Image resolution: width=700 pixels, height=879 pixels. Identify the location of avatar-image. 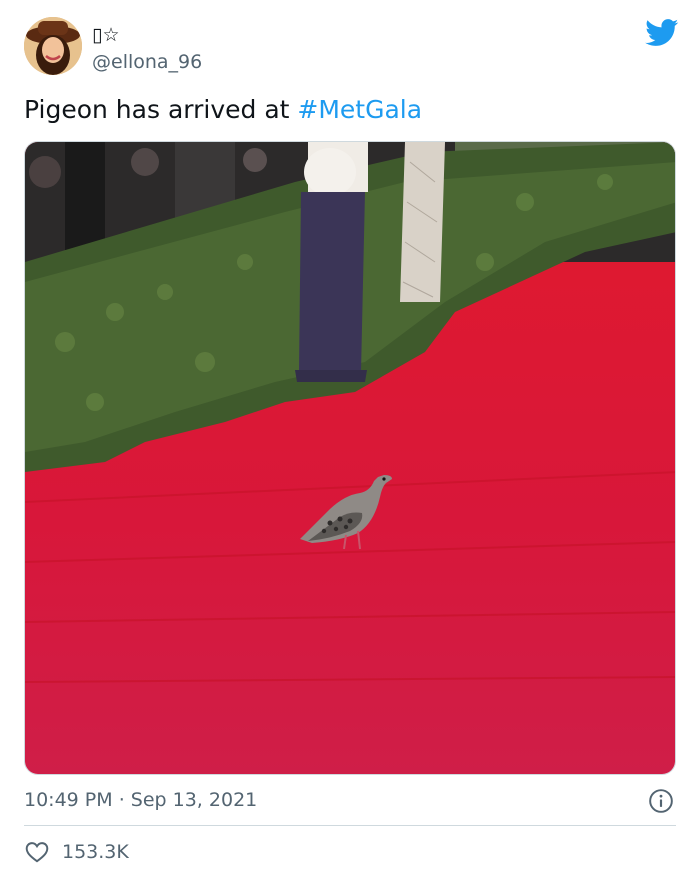
(53, 46).